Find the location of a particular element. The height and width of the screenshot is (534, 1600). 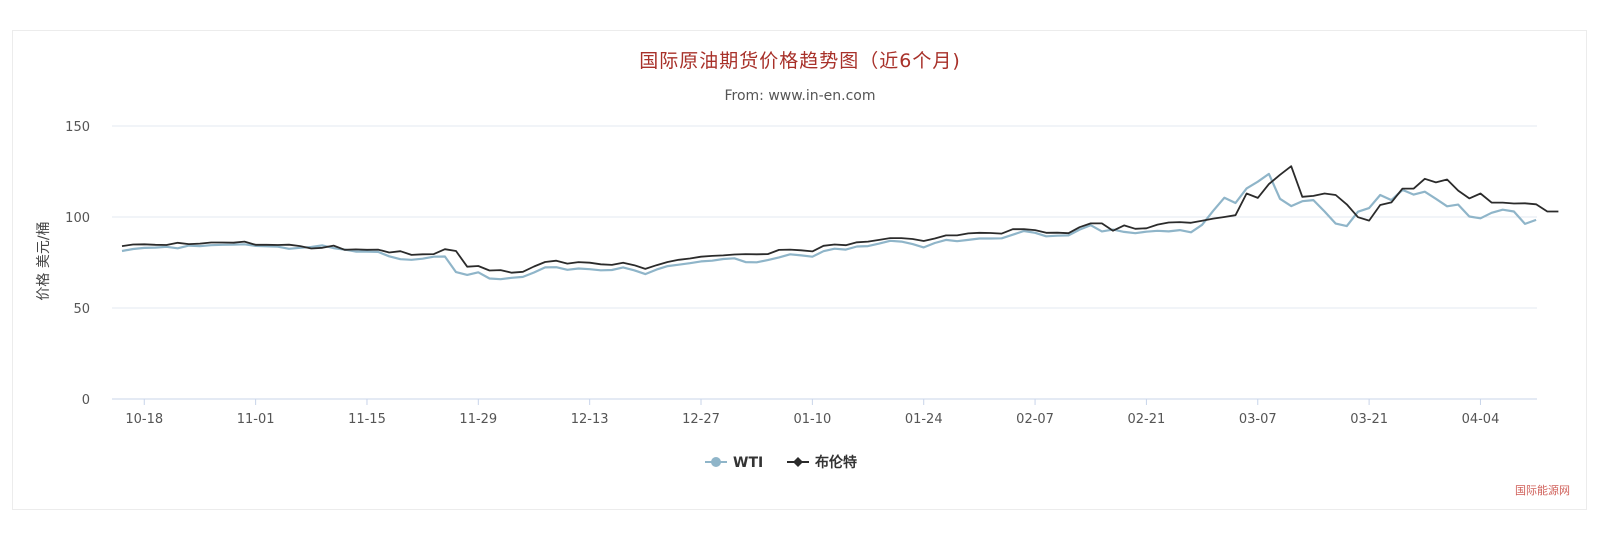

x-tick-label: 02-07 is located at coordinates (1035, 419).